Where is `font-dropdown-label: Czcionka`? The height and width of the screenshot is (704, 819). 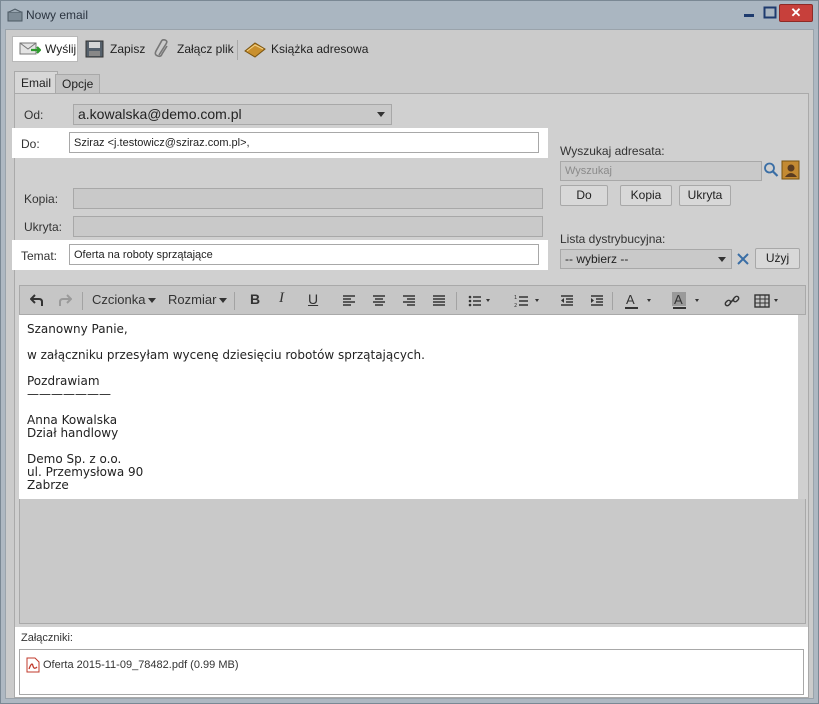 font-dropdown-label: Czcionka is located at coordinates (119, 299).